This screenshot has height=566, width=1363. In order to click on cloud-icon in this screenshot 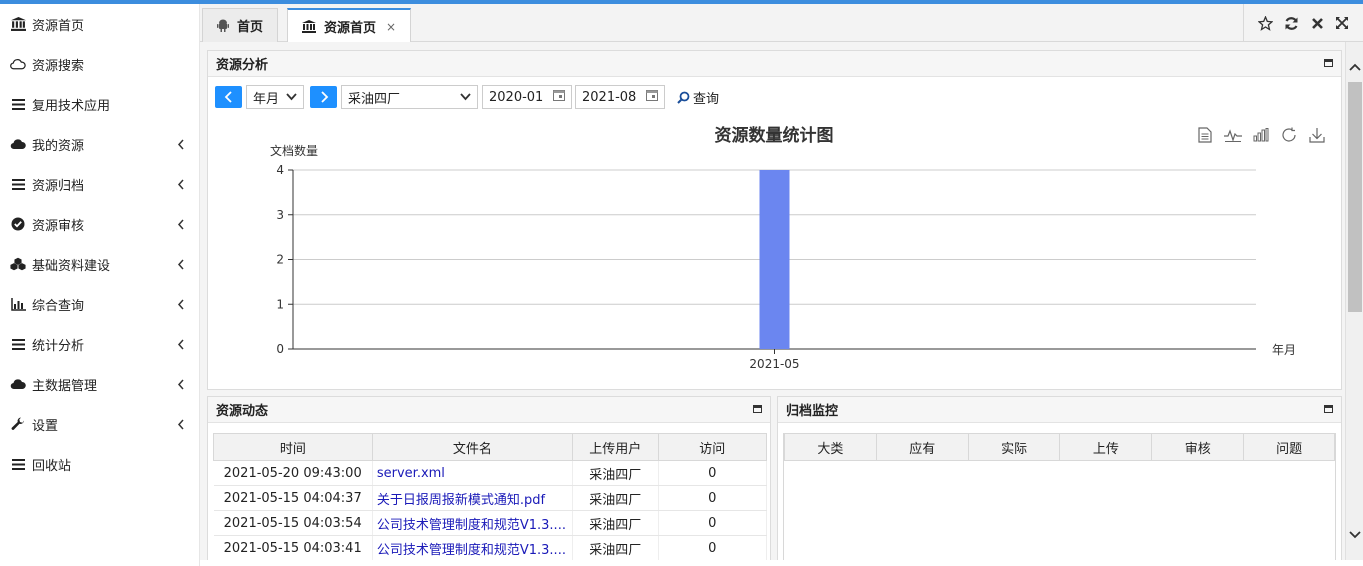, I will do `click(18, 384)`.